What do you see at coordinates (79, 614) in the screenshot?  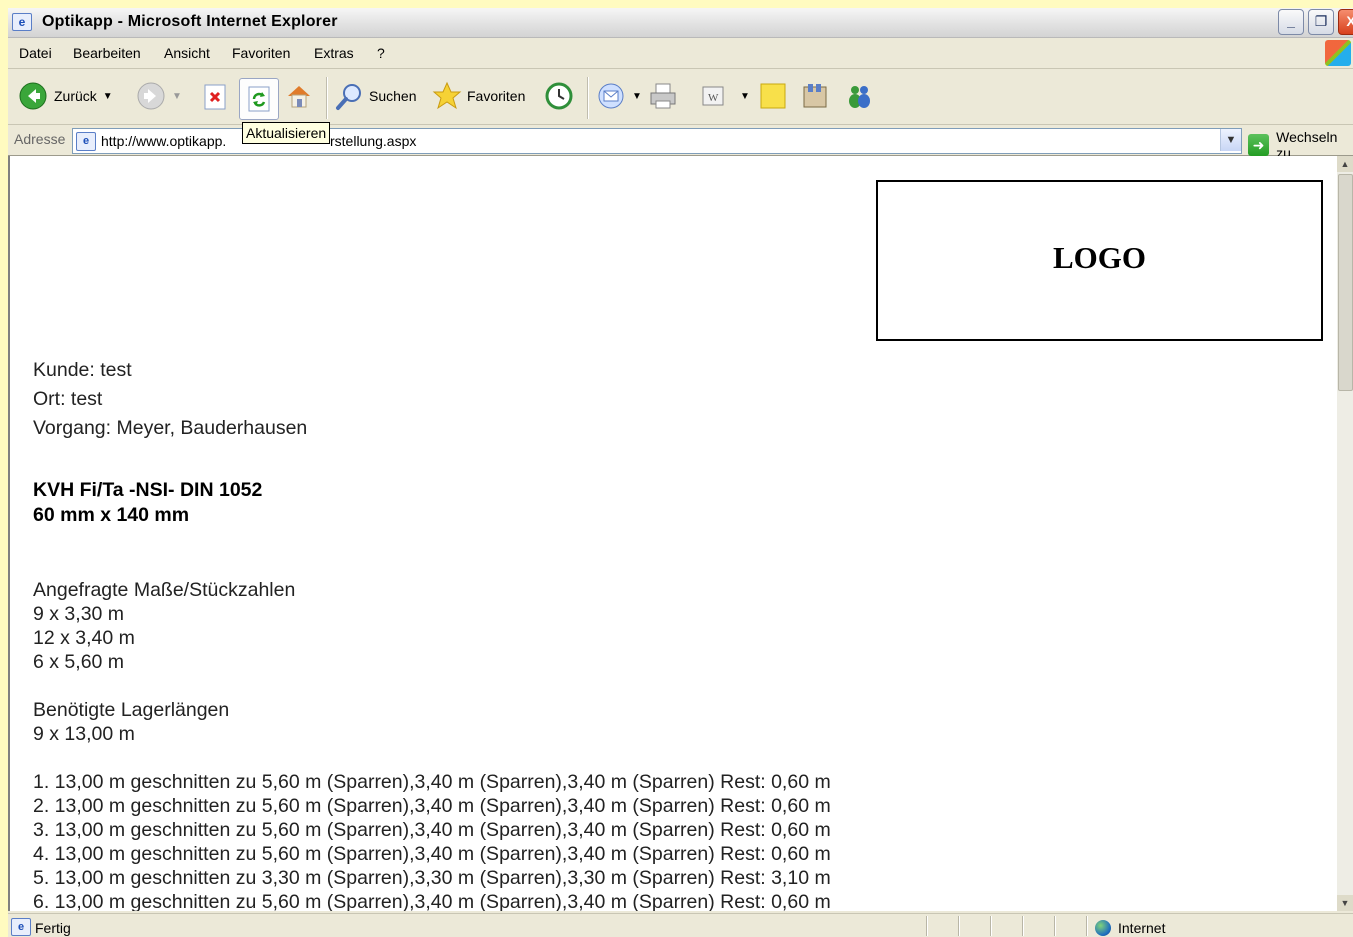 I see `requested-item: 9 x 3,30 m` at bounding box center [79, 614].